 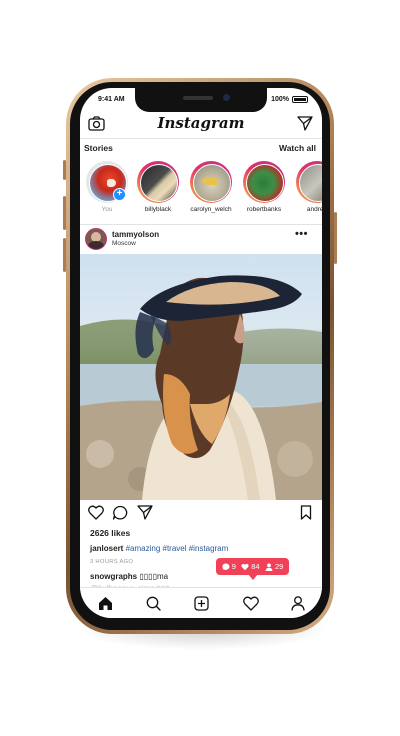 I want to click on share-icon, so click(x=145, y=512).